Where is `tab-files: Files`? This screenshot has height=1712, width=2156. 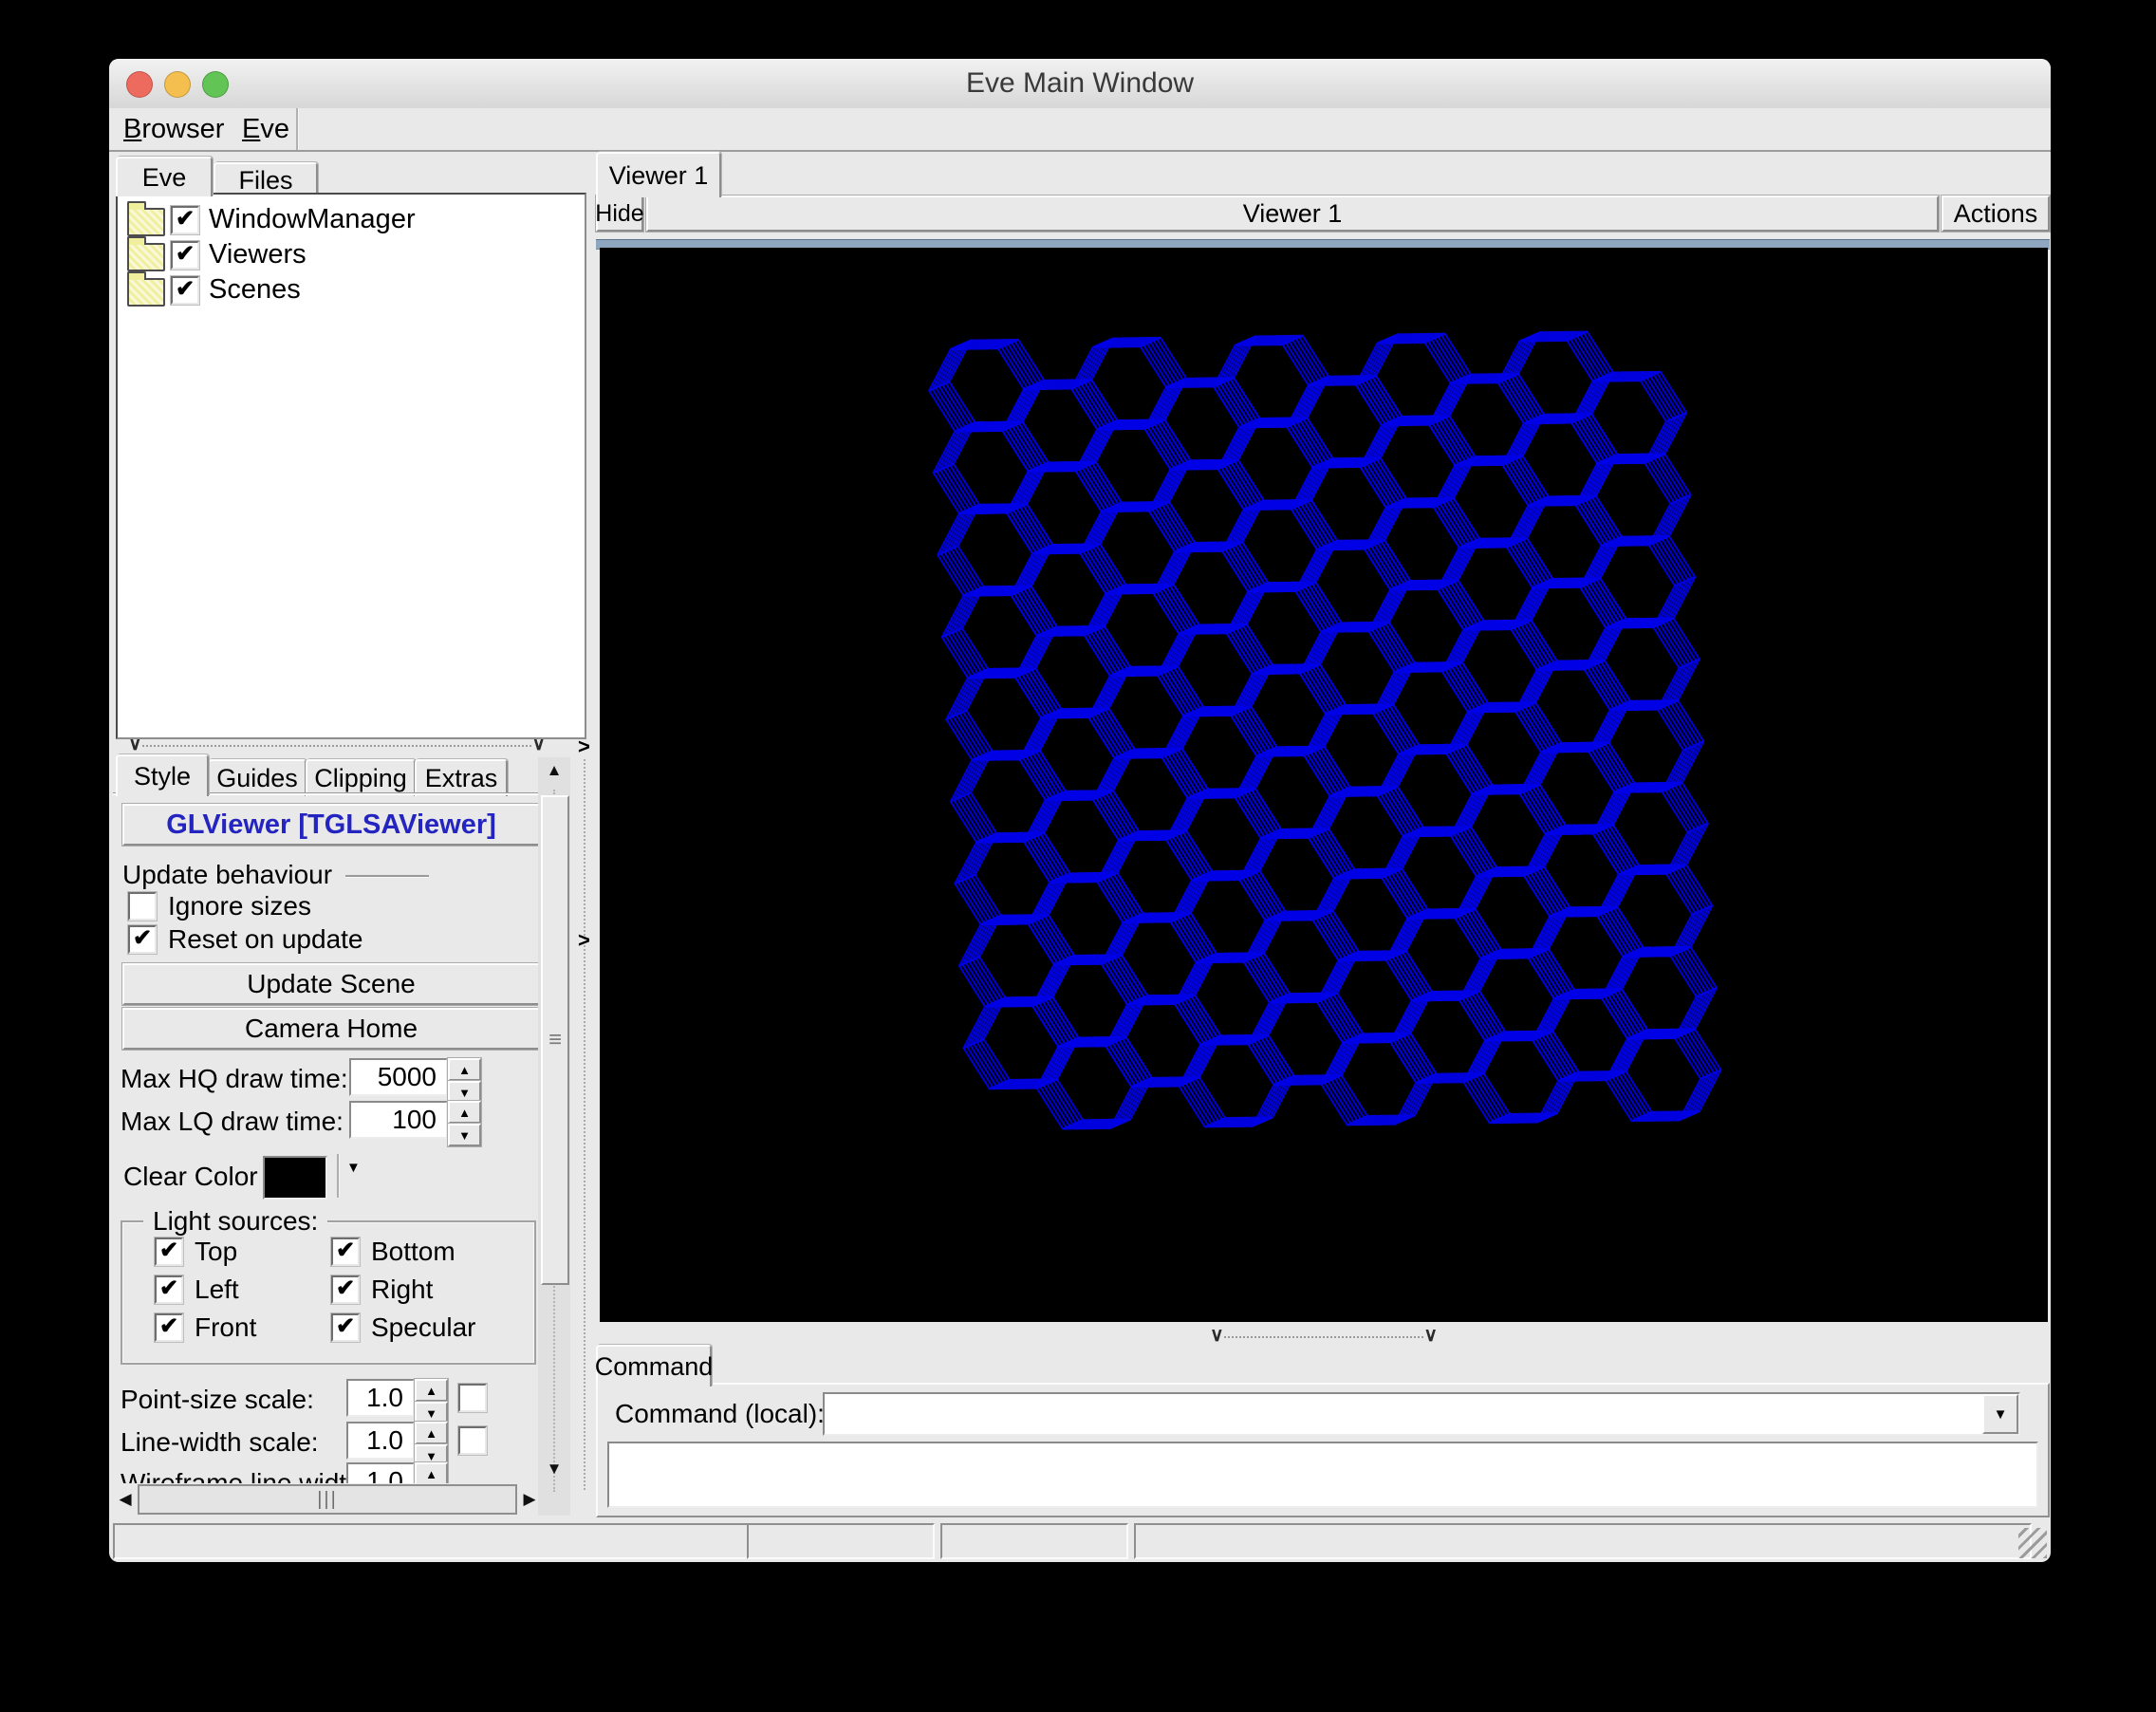
tab-files: Files is located at coordinates (266, 179).